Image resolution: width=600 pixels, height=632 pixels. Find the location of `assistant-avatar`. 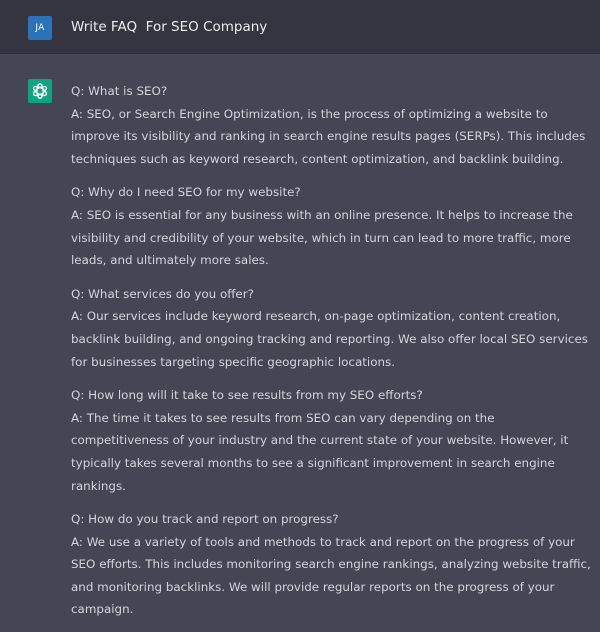

assistant-avatar is located at coordinates (40, 91).